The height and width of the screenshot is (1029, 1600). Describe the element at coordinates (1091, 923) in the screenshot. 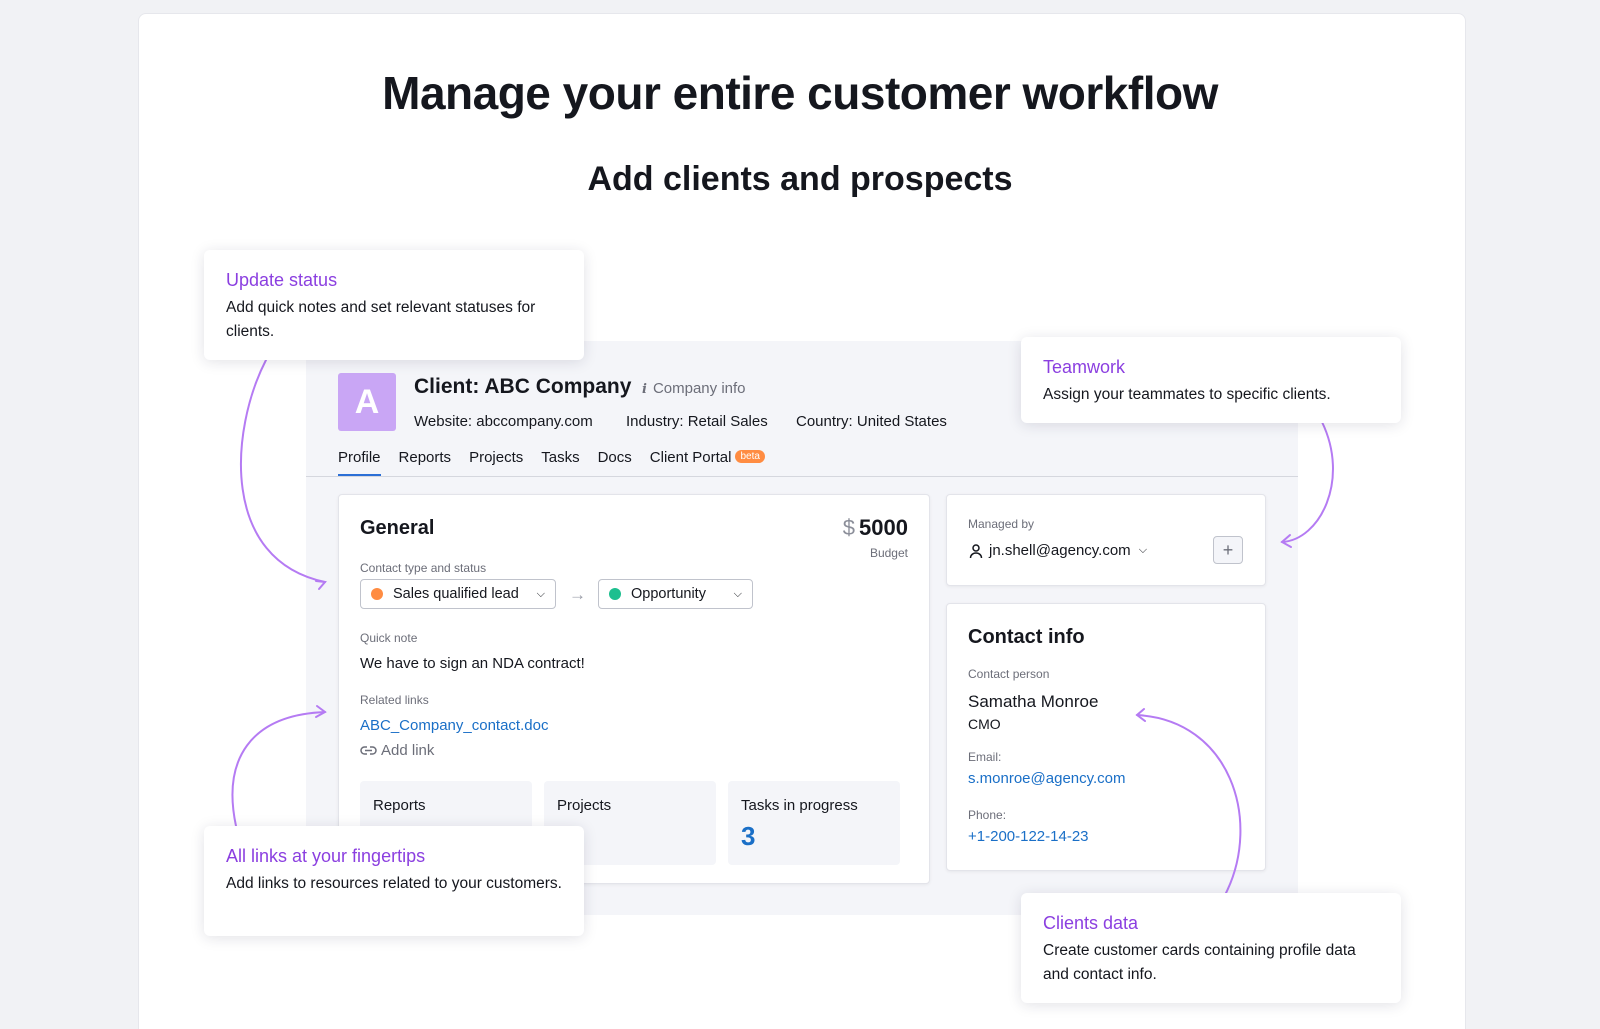

I see `callout-clients-data-title: Clients data` at that location.